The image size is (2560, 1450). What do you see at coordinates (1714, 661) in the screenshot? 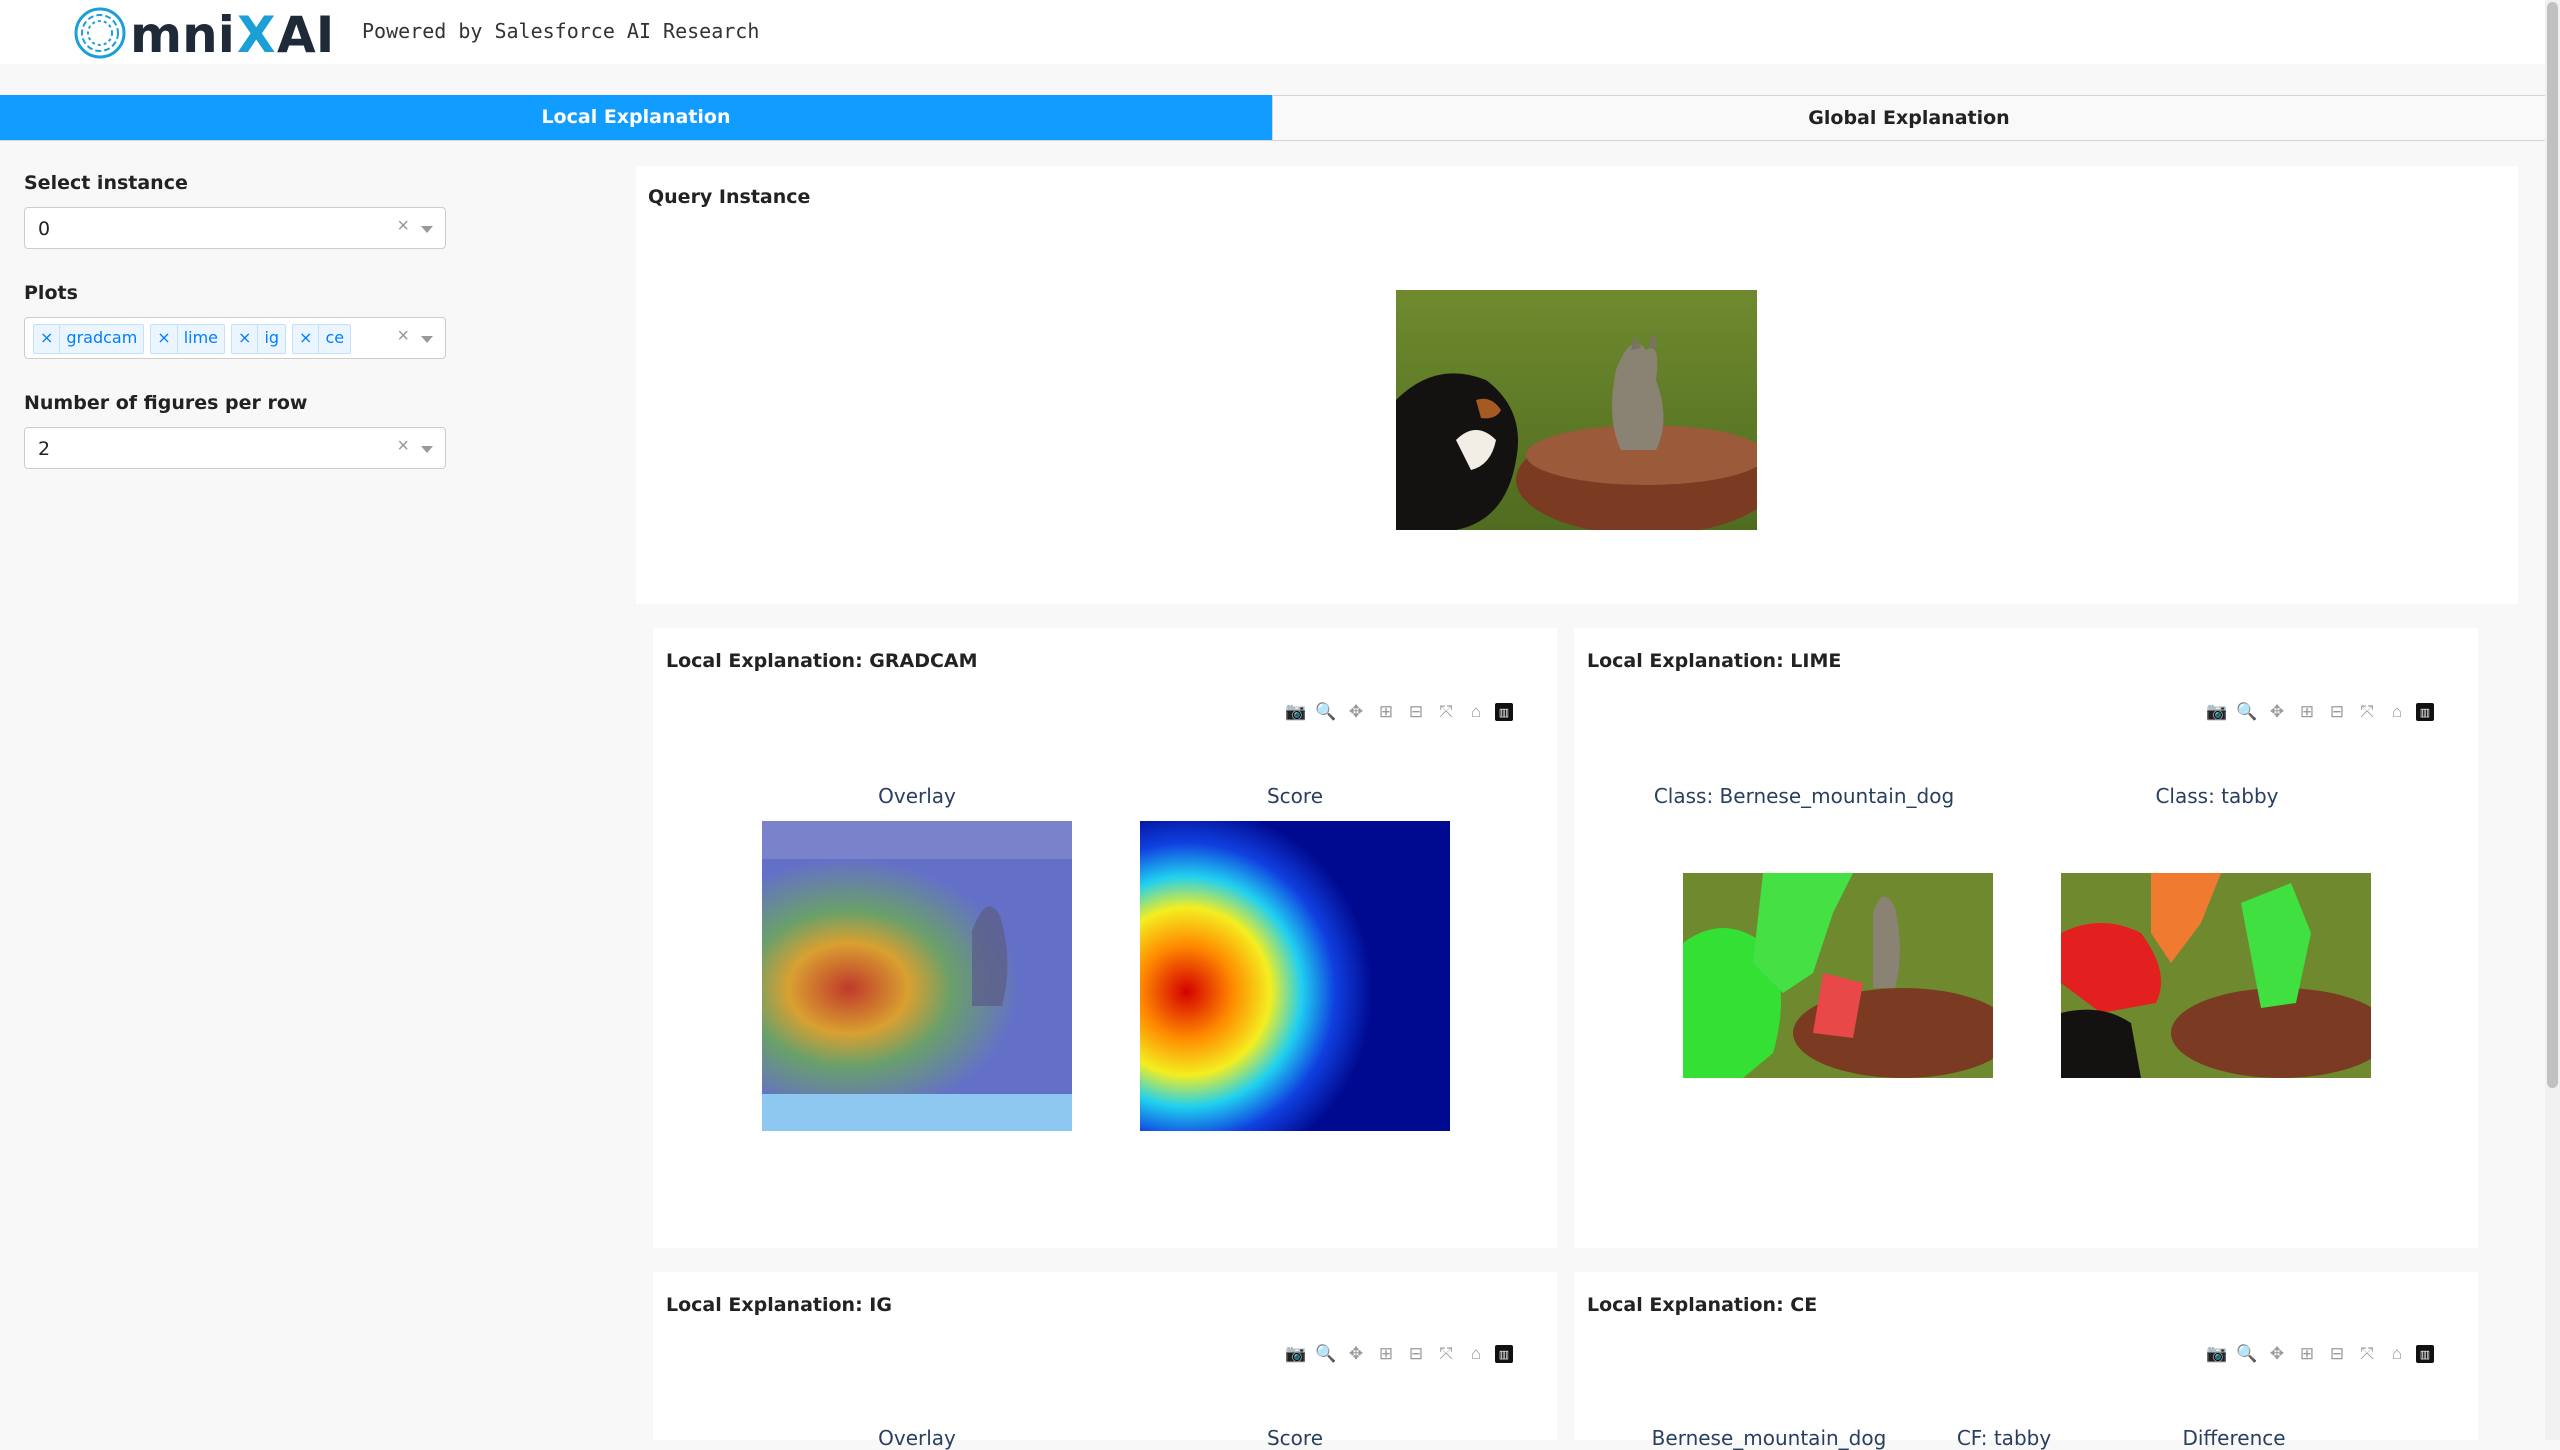
I see `lime-title: Local Explanation: LIME` at bounding box center [1714, 661].